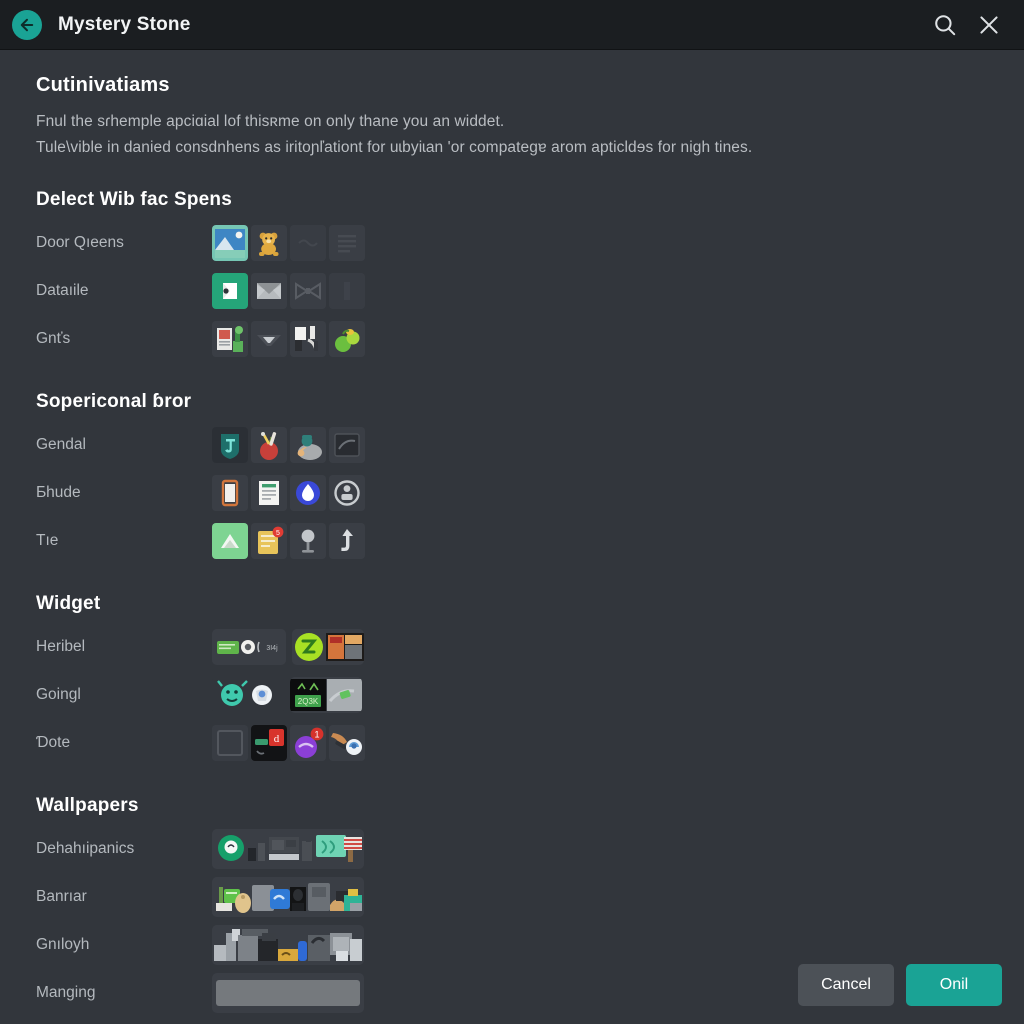 Image resolution: width=1024 pixels, height=1024 pixels. Describe the element at coordinates (278, 533) in the screenshot. I see `svg-text: 5` at that location.